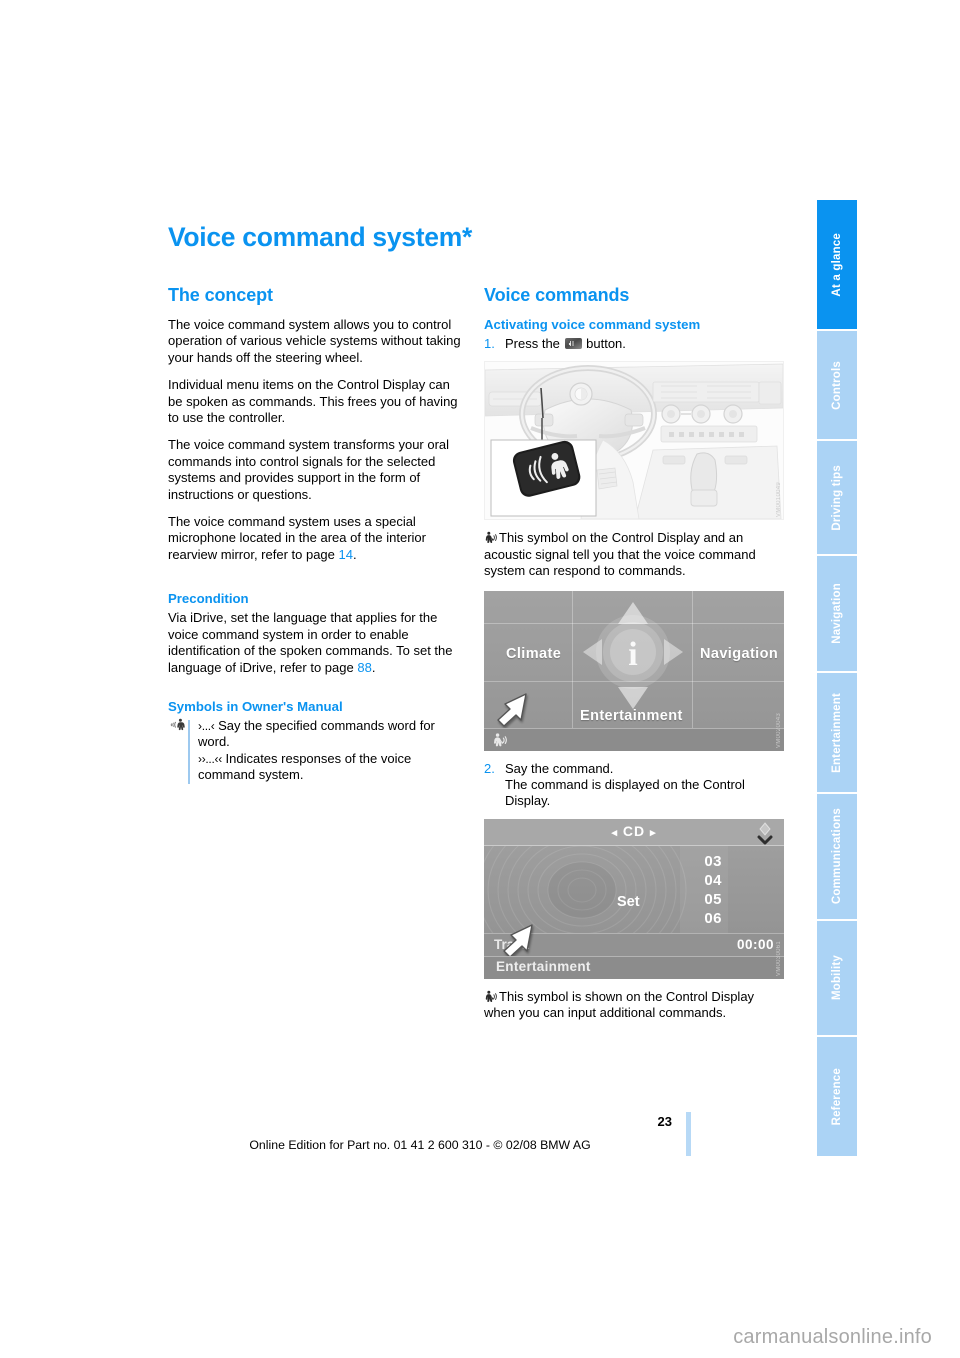 This screenshot has width=960, height=1358. I want to click on precondition-period: ., so click(373, 667).